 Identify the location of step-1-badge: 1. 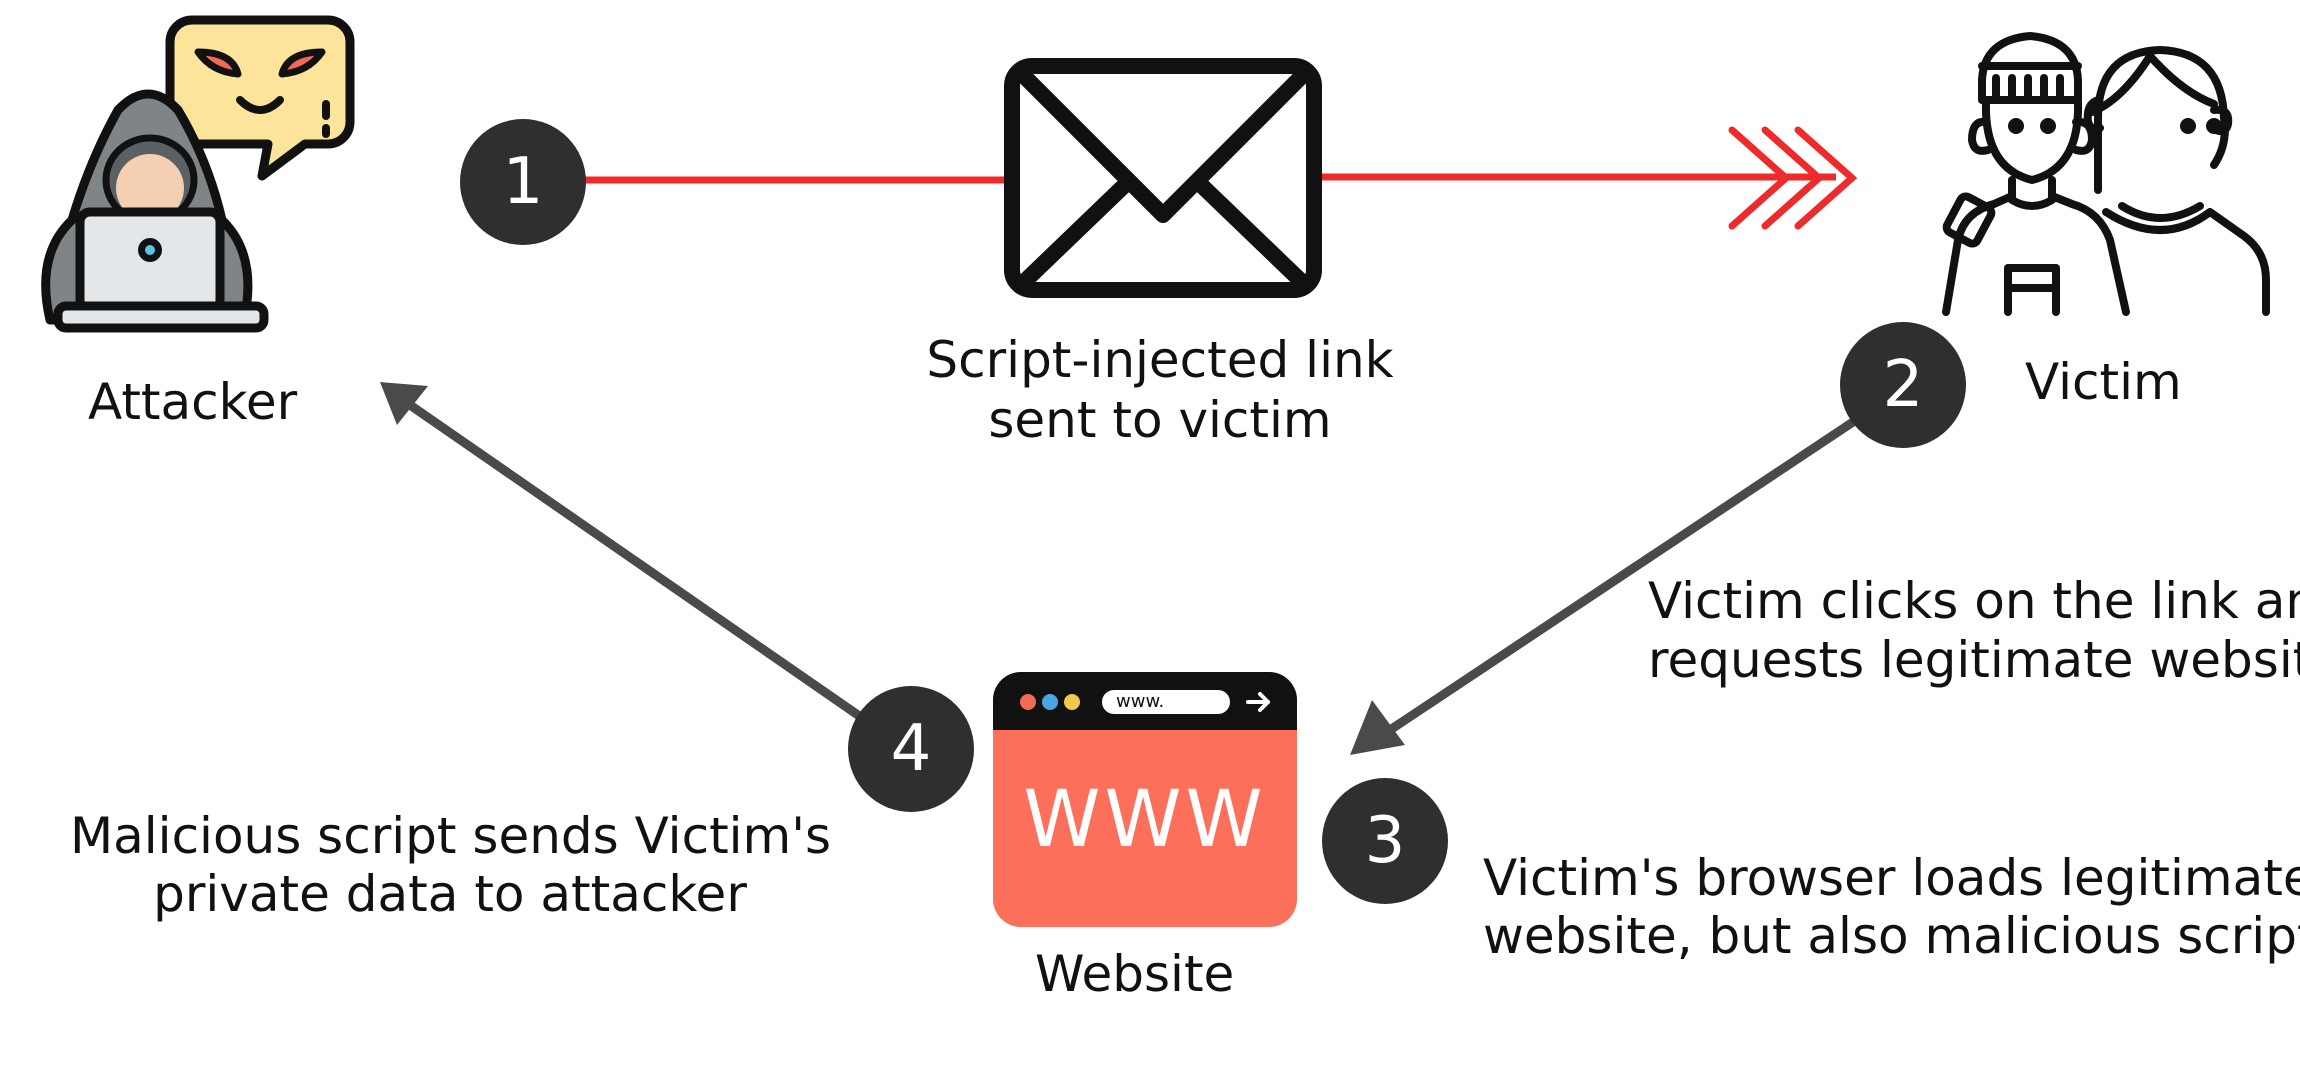
(523, 182).